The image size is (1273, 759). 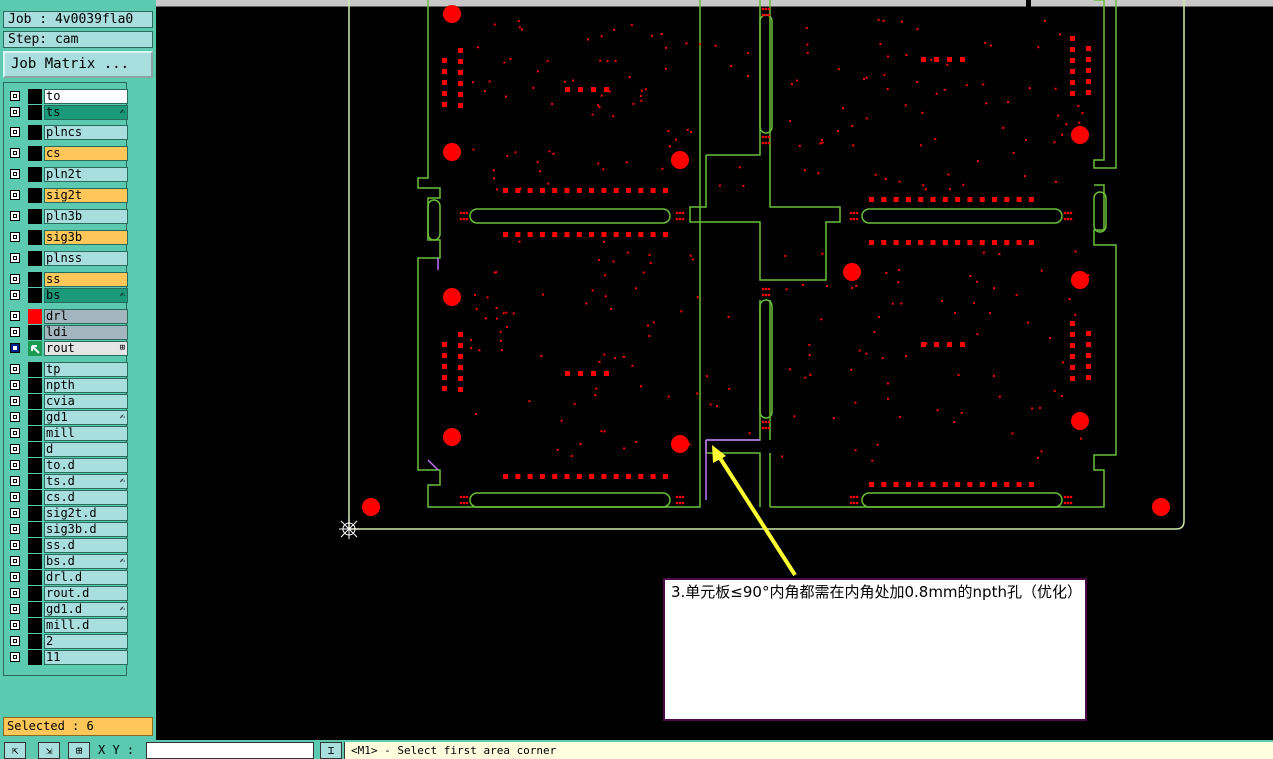 I want to click on layer-row: rout ⊞, so click(x=68, y=348).